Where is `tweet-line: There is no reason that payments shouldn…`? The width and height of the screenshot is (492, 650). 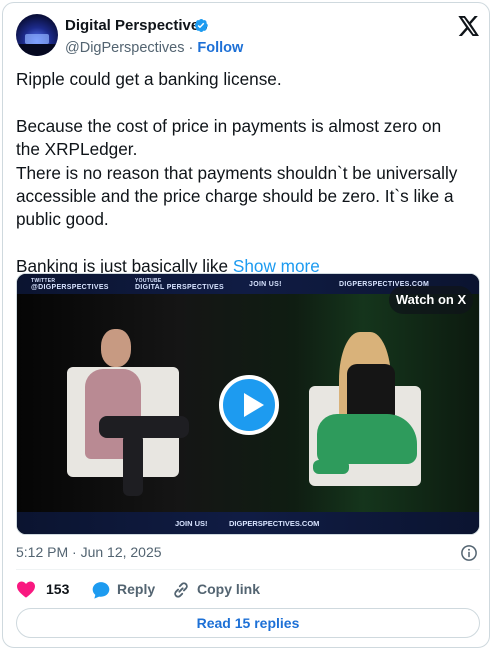 tweet-line: There is no reason that payments shouldn… is located at coordinates (237, 172).